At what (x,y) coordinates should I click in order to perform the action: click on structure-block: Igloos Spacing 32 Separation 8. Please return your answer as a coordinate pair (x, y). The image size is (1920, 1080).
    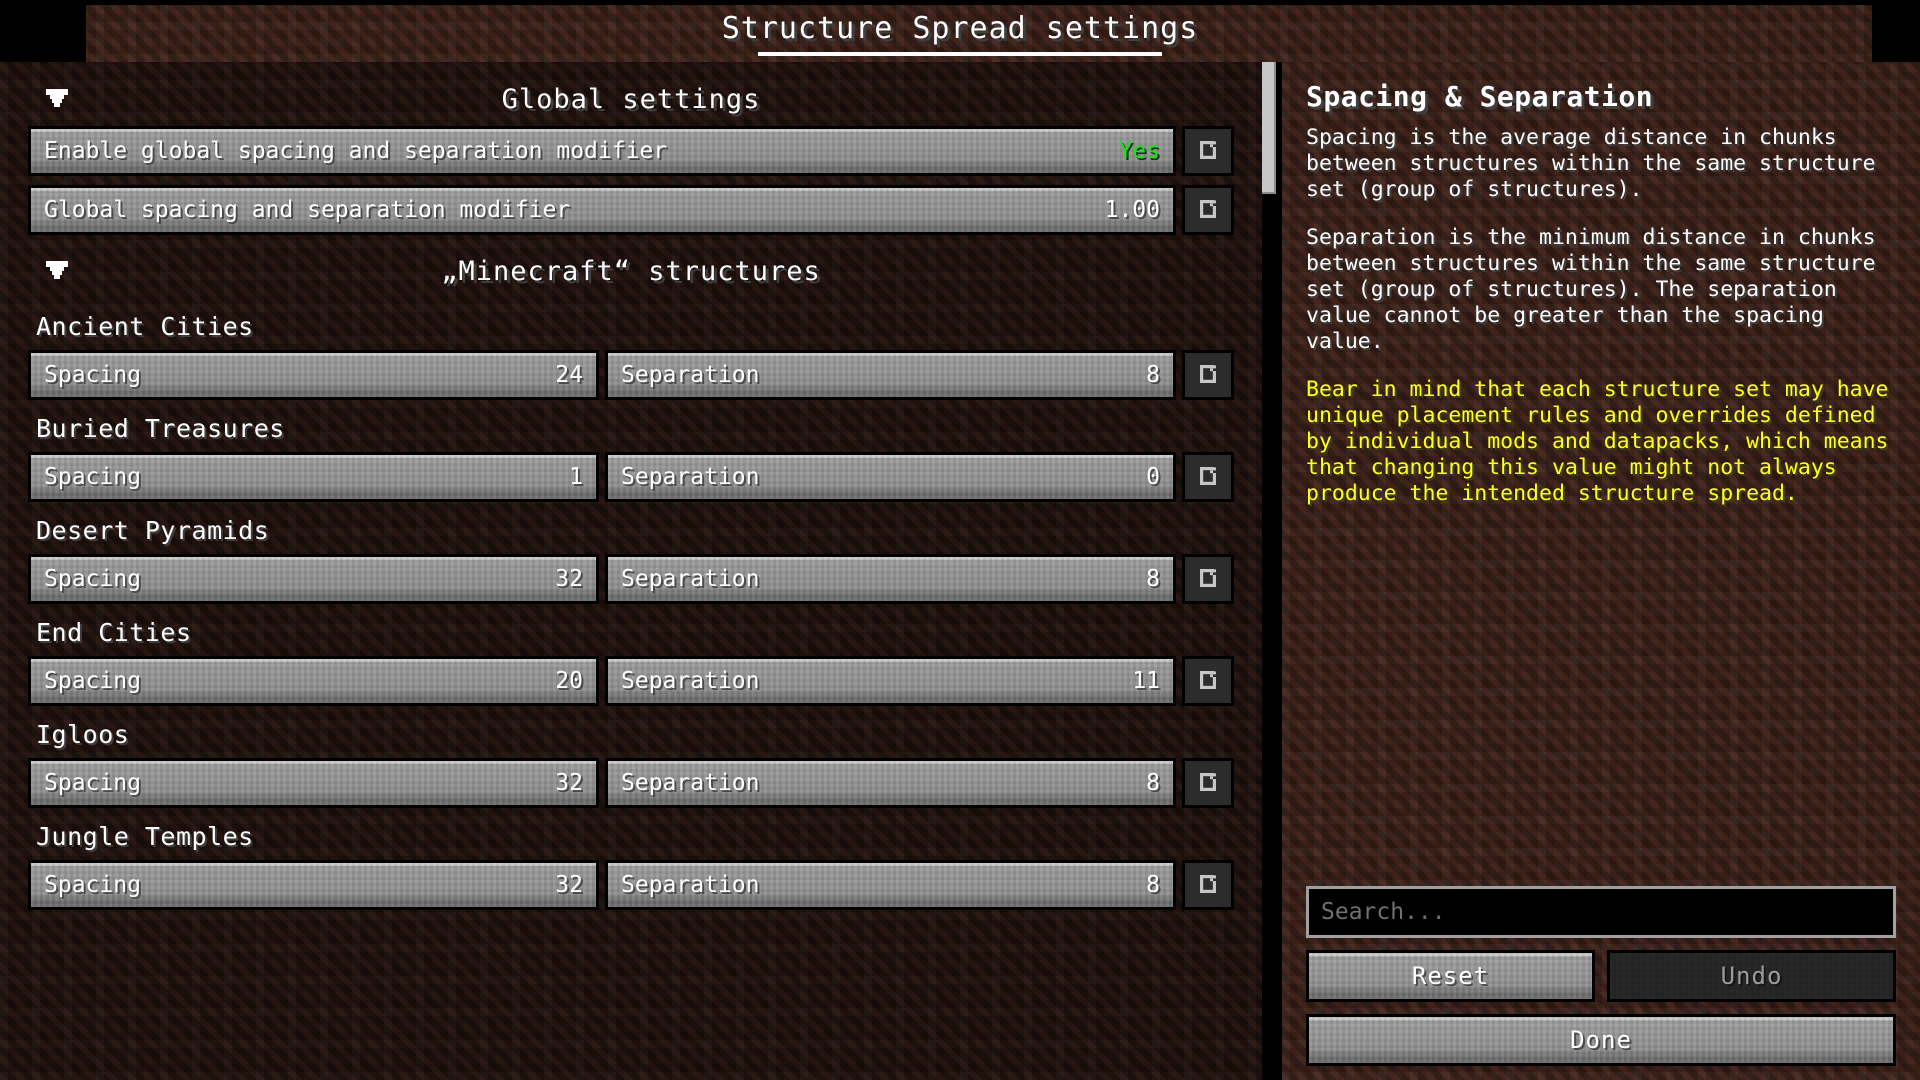
    Looking at the image, I should click on (631, 764).